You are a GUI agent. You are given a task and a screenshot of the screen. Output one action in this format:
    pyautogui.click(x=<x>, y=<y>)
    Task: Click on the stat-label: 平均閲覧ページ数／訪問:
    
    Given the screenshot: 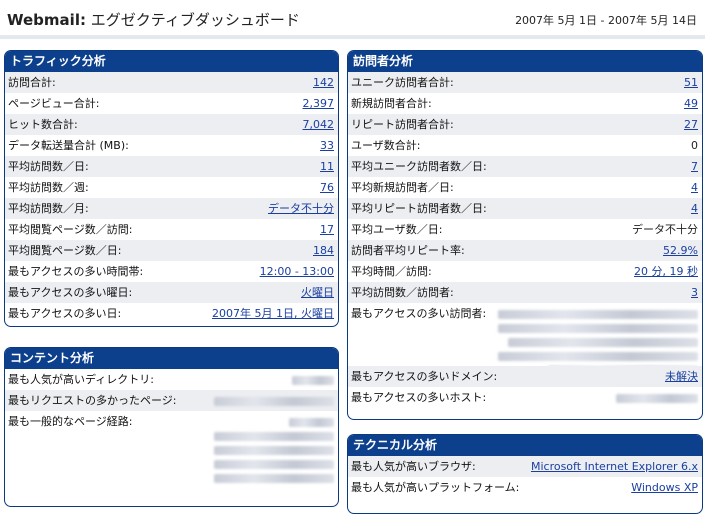 What is the action you would take?
    pyautogui.click(x=70, y=229)
    